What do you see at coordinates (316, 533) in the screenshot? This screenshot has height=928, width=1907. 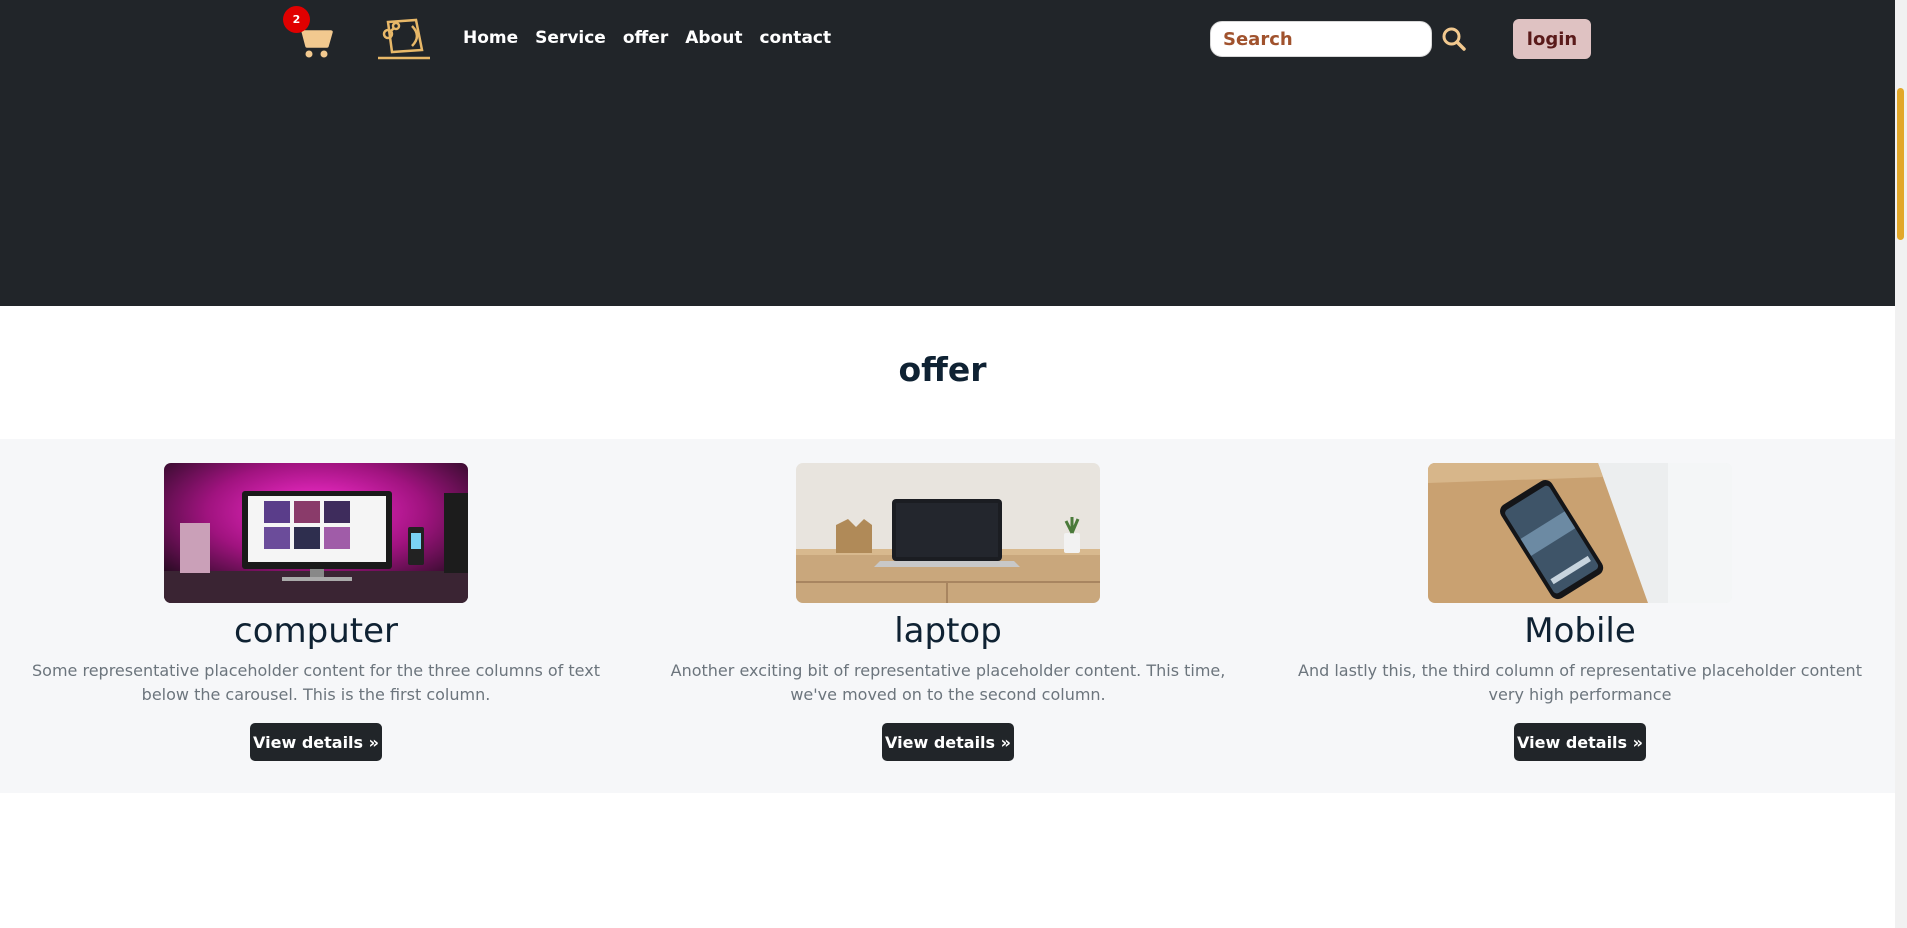 I see `computer-image` at bounding box center [316, 533].